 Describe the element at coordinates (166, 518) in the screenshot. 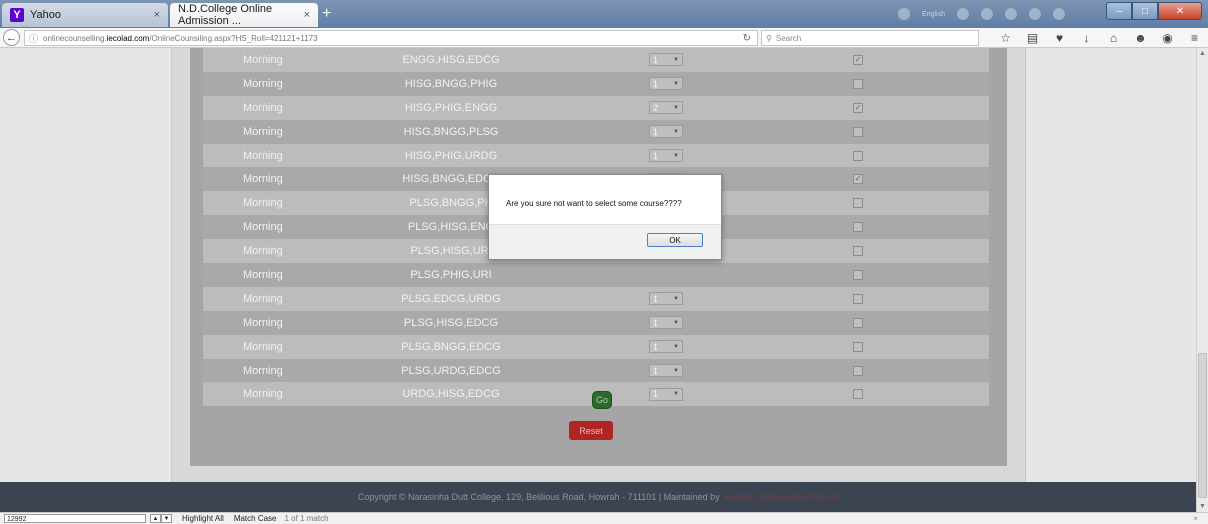

I see `find-next-icon: ▼` at that location.